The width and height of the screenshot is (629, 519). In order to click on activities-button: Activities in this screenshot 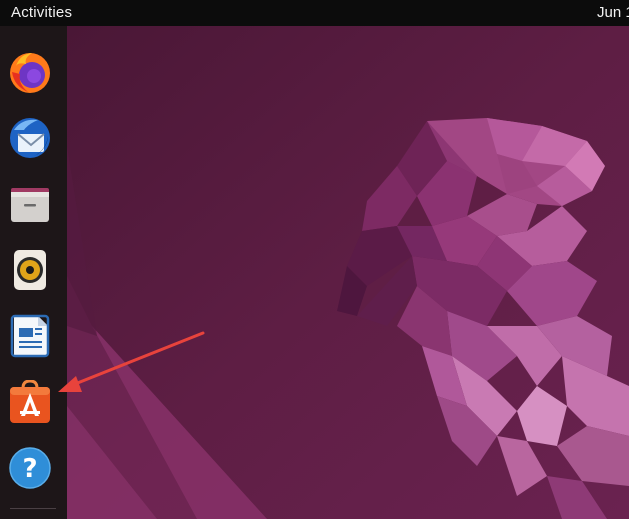, I will do `click(41, 12)`.